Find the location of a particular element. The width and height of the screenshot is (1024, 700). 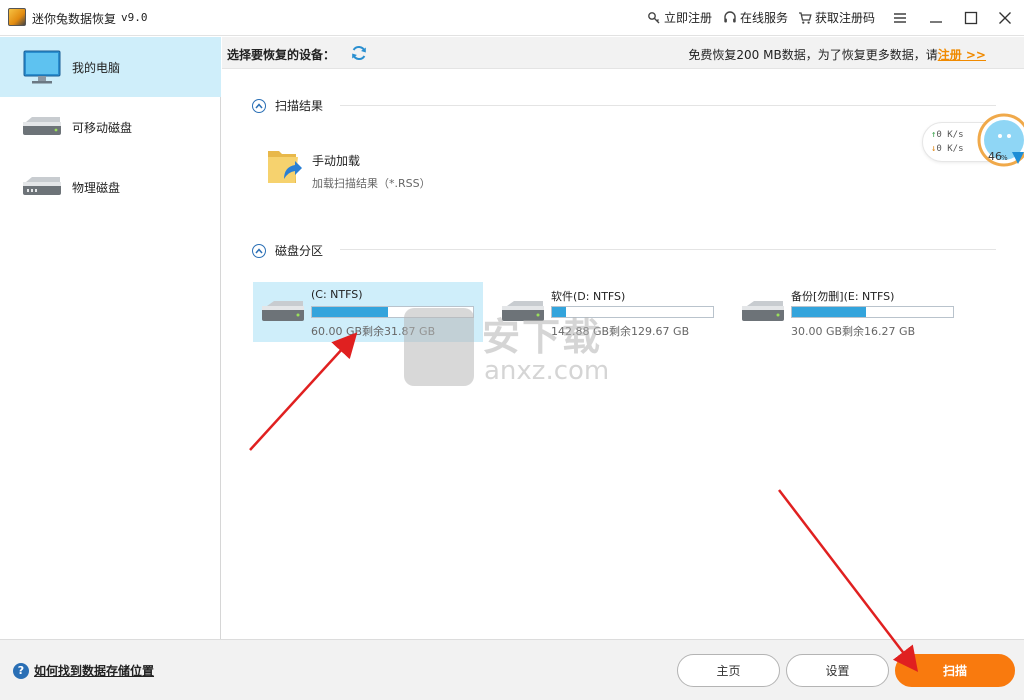

maximize-button is located at coordinates (971, 18).